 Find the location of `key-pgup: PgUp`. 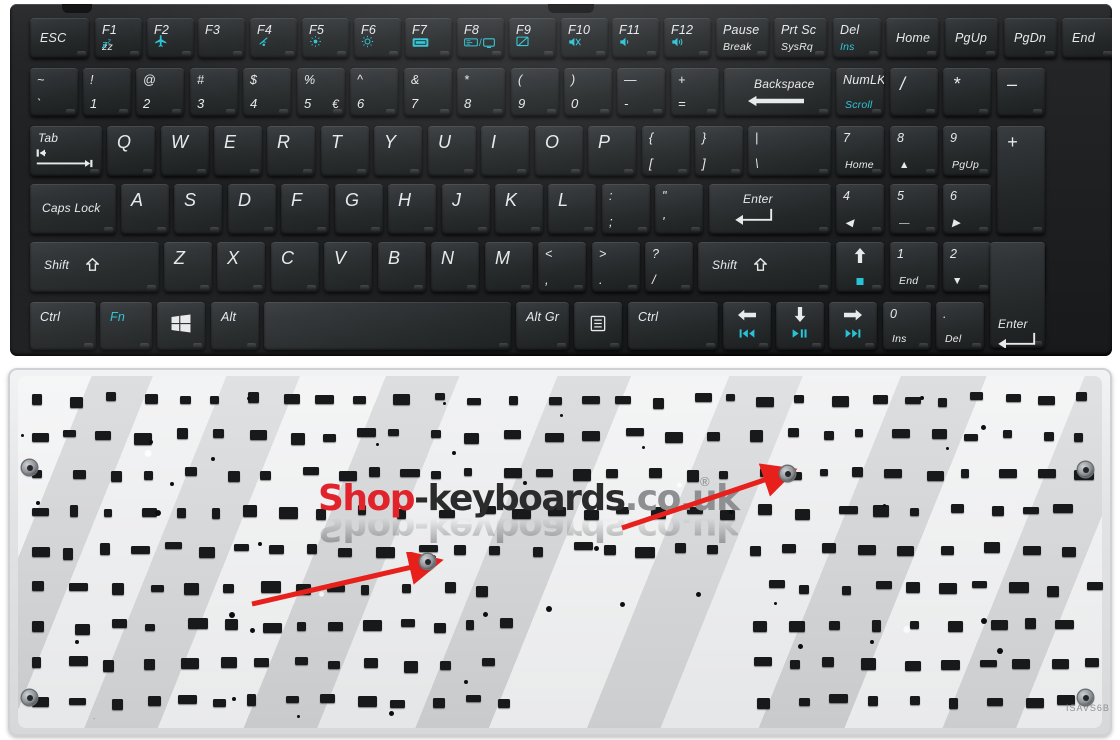

key-pgup: PgUp is located at coordinates (971, 38).